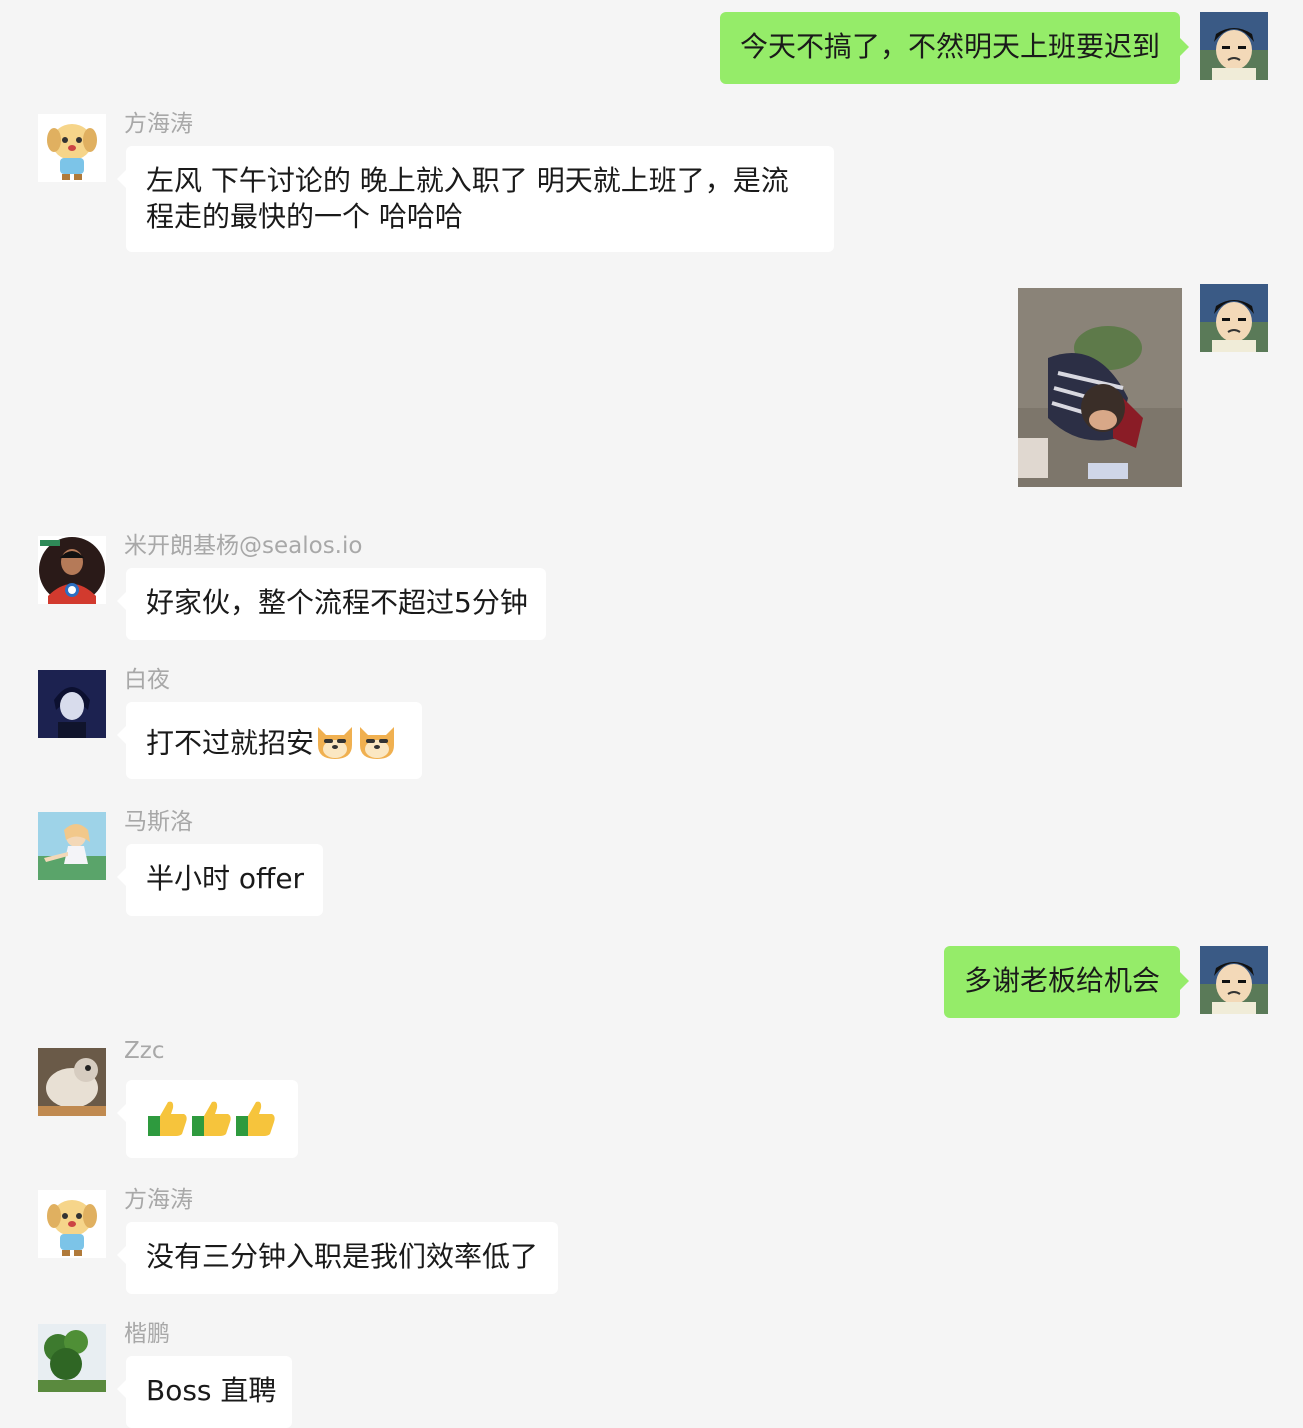 Image resolution: width=1303 pixels, height=1428 pixels. I want to click on message-text: 多谢老板给机会, so click(1062, 980).